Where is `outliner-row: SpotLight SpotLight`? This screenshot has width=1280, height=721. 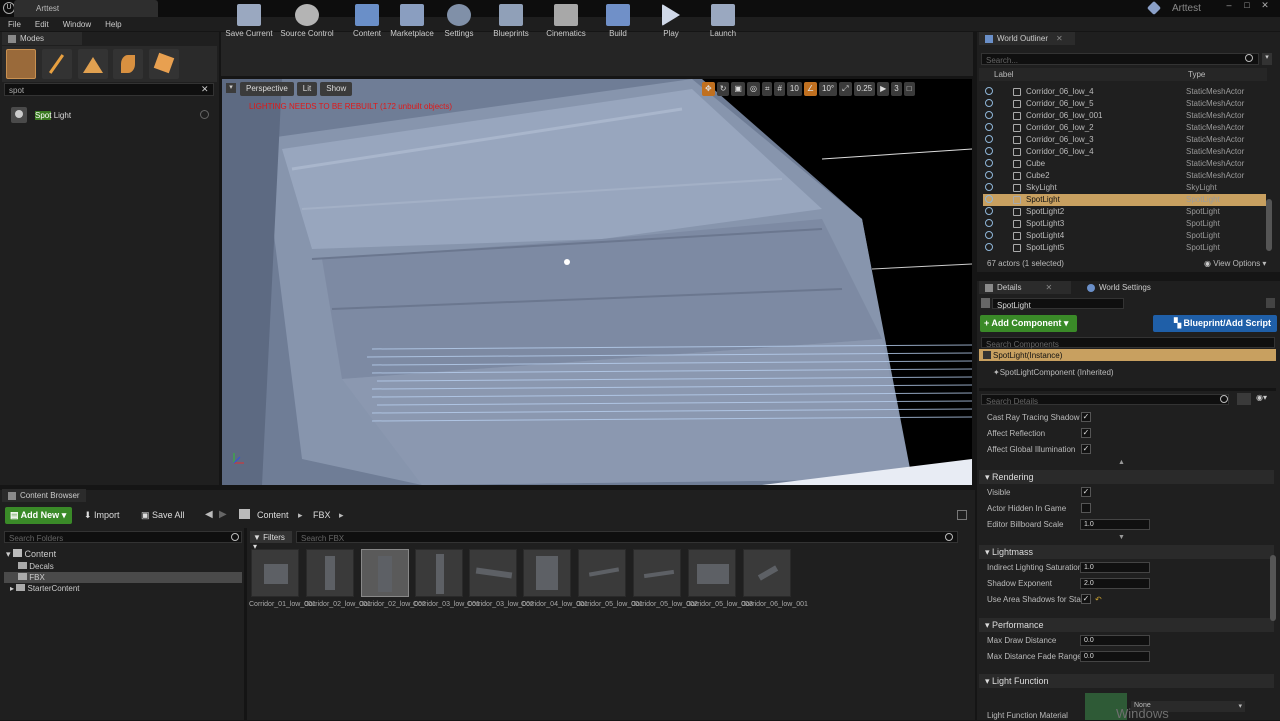 outliner-row: SpotLight SpotLight is located at coordinates (1124, 200).